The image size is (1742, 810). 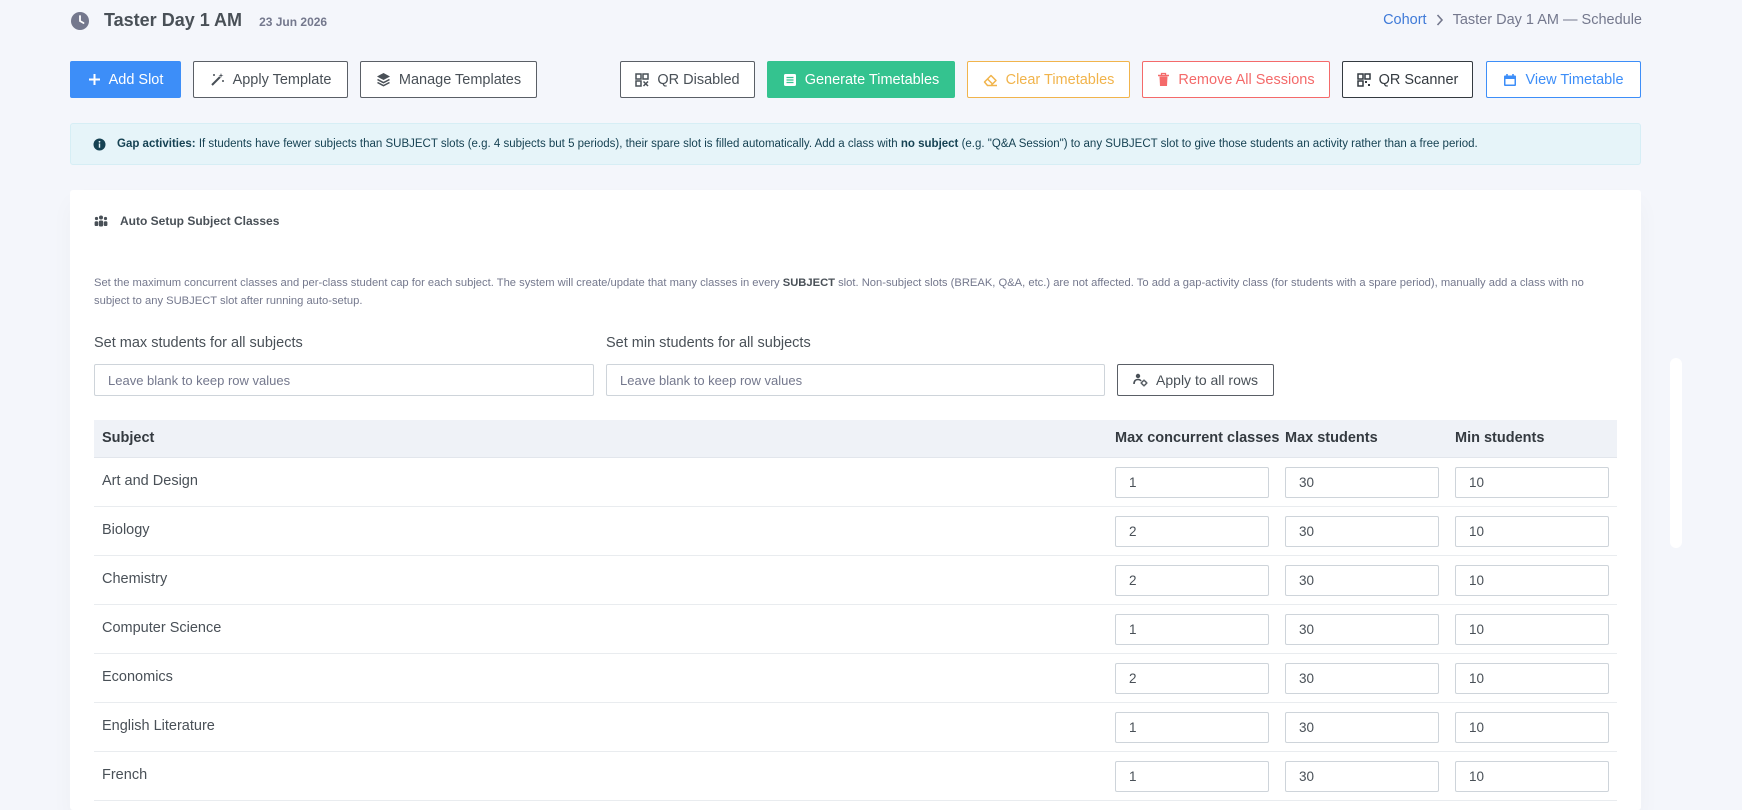 What do you see at coordinates (158, 726) in the screenshot?
I see `subject-name: English Literature` at bounding box center [158, 726].